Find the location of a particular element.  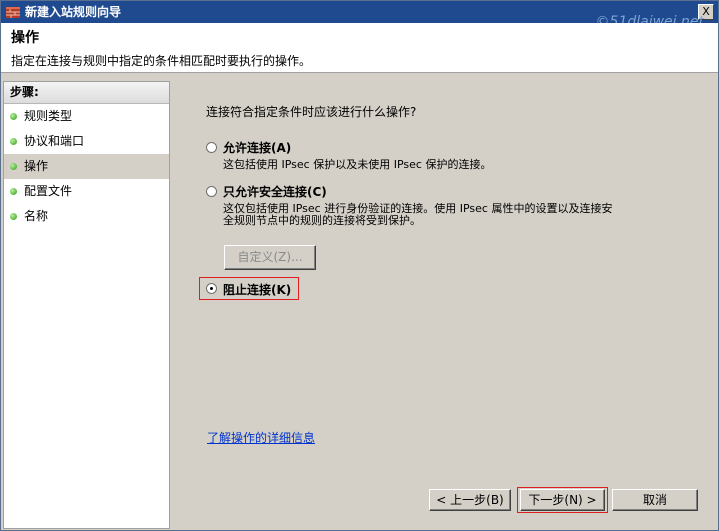

sidebar-item-action: 操作 is located at coordinates (86, 166).